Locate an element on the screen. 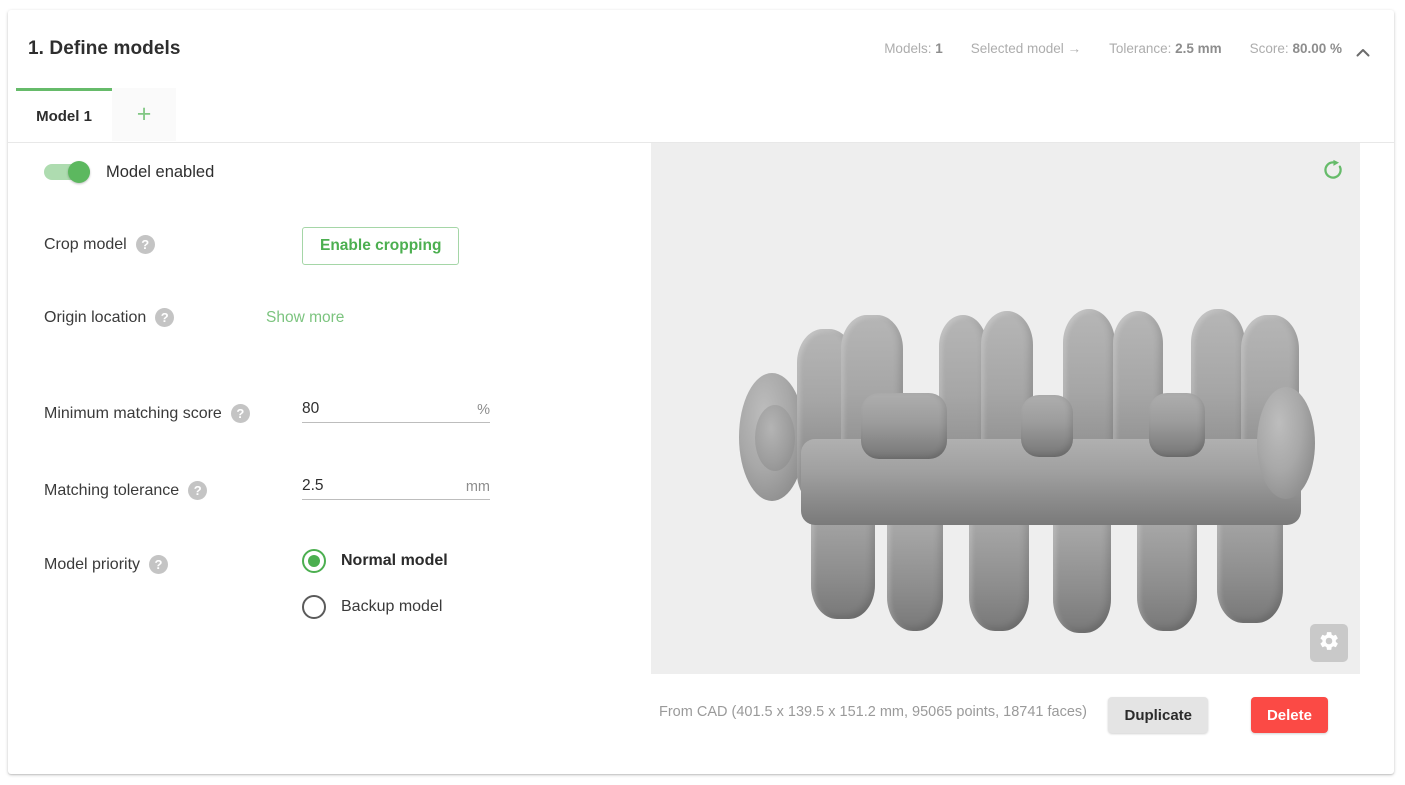 The height and width of the screenshot is (785, 1405). models-count: Models: 1 is located at coordinates (913, 48).